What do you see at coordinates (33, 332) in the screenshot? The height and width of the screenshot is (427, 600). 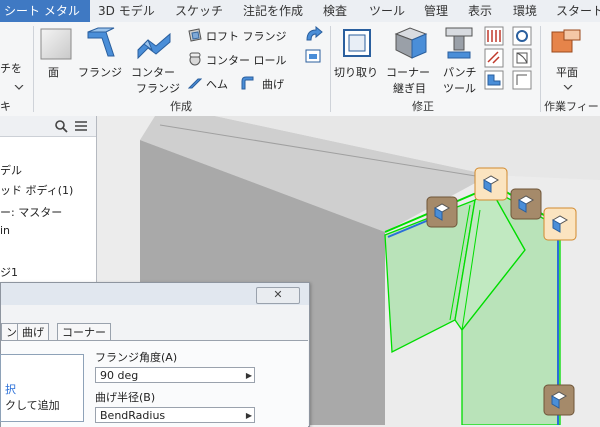 I see `tab-bend: 曲げ` at bounding box center [33, 332].